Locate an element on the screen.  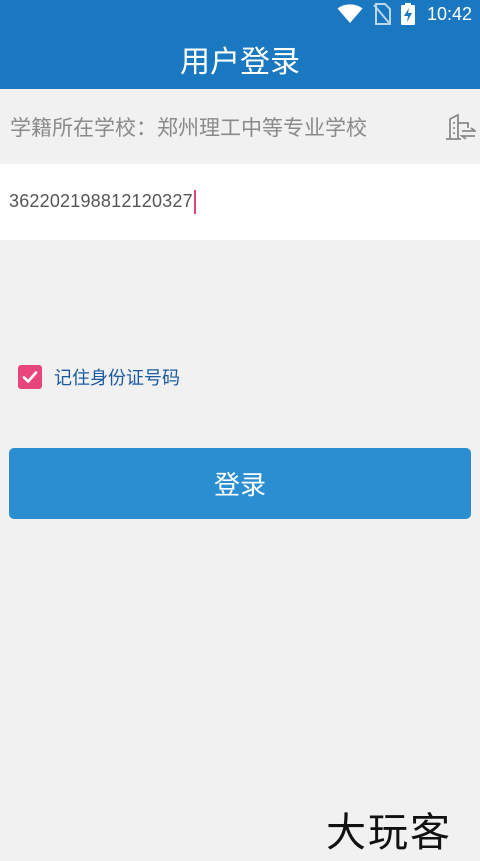
school-name: 郑州理工中等专业学校 is located at coordinates (262, 127).